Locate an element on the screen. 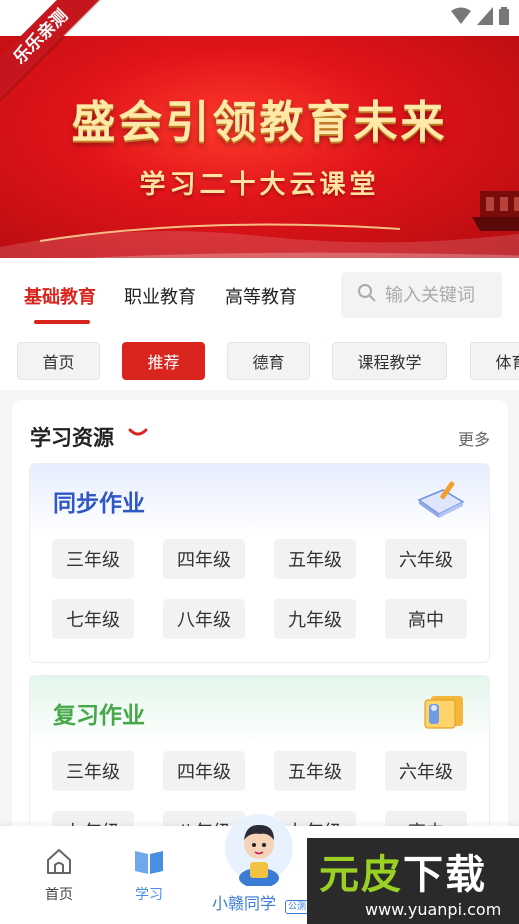 This screenshot has width=519, height=924. nav-study: 学习 is located at coordinates (149, 875).